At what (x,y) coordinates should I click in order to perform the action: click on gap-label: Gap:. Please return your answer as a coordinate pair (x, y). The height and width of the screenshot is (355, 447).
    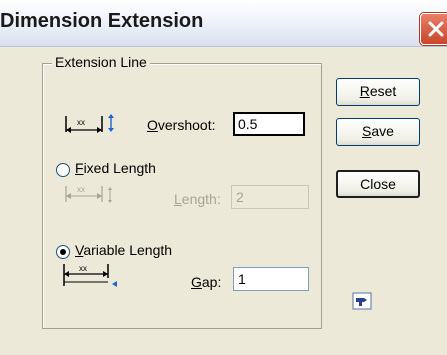
    Looking at the image, I should click on (206, 282).